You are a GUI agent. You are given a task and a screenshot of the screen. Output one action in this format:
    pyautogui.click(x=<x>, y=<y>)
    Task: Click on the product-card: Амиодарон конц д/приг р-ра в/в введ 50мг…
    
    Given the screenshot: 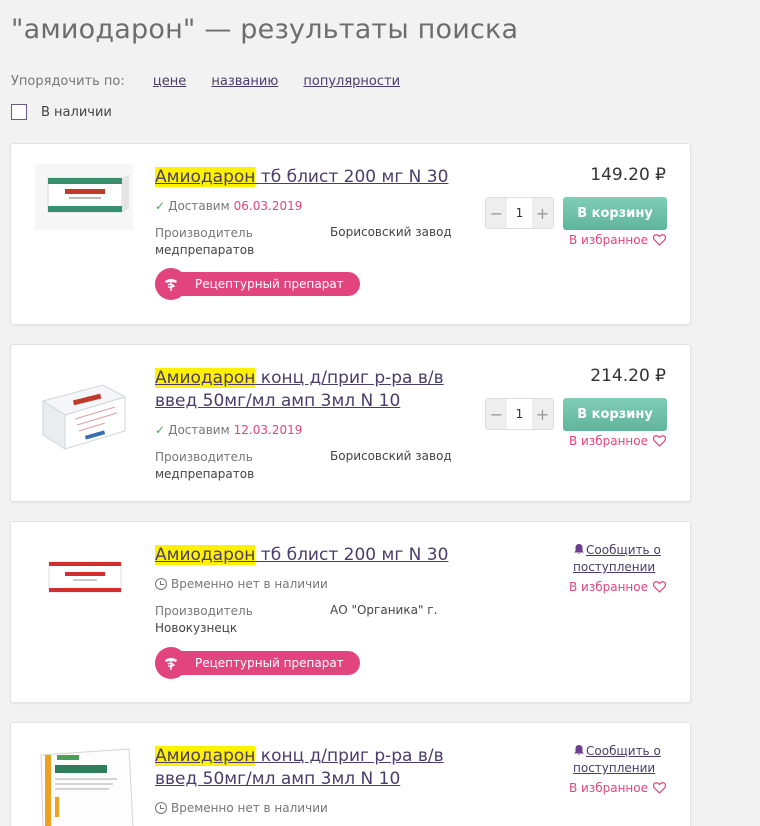 What is the action you would take?
    pyautogui.click(x=350, y=774)
    